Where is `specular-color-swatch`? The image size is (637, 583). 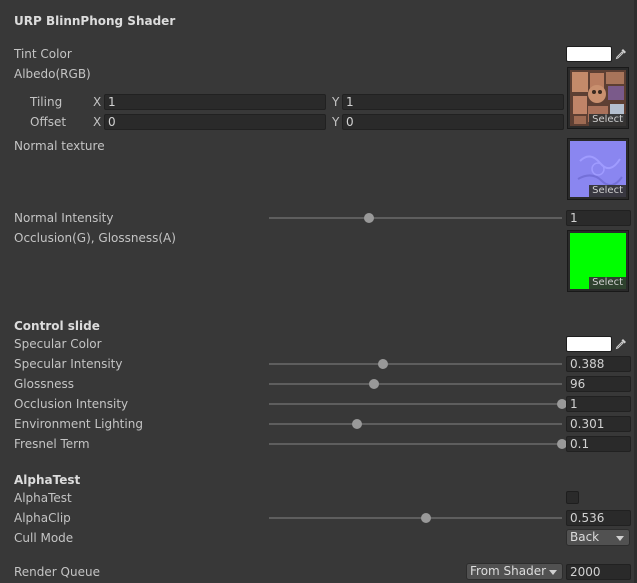
specular-color-swatch is located at coordinates (589, 344).